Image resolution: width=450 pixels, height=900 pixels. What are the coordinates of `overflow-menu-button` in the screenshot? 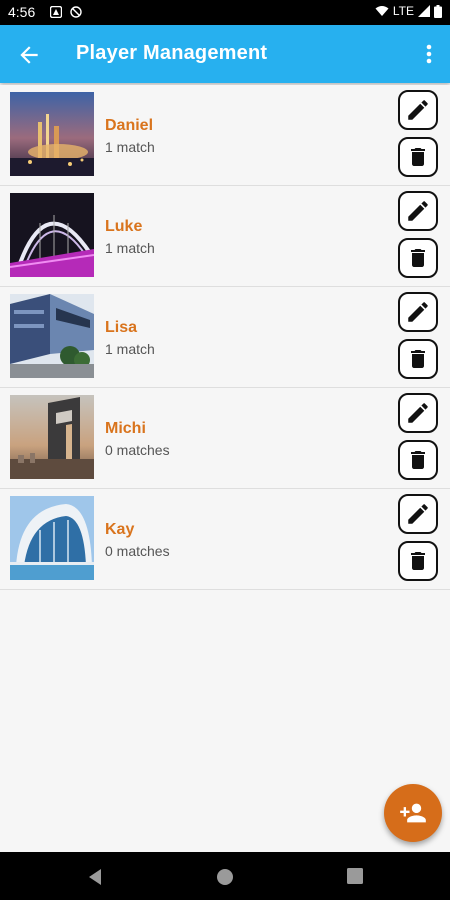 It's located at (429, 54).